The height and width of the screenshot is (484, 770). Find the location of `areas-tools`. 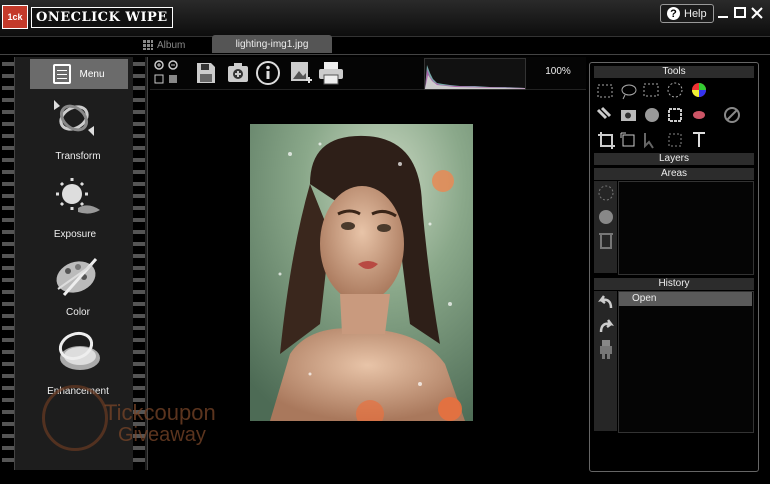

areas-tools is located at coordinates (606, 218).